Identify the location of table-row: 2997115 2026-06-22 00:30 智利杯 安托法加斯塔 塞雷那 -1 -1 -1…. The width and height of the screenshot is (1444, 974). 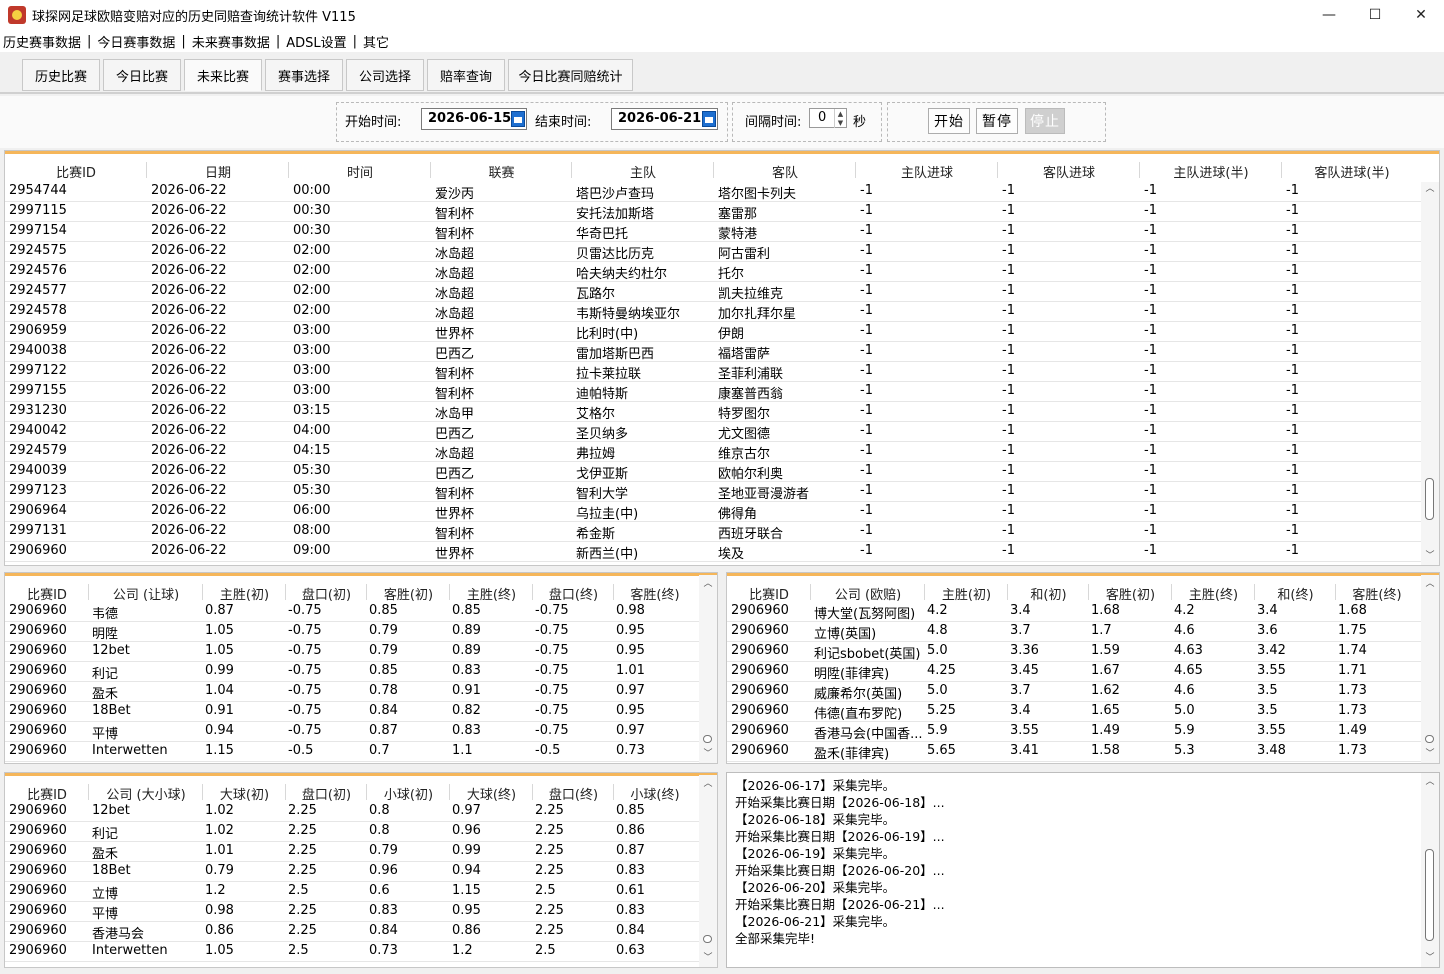
(713, 212).